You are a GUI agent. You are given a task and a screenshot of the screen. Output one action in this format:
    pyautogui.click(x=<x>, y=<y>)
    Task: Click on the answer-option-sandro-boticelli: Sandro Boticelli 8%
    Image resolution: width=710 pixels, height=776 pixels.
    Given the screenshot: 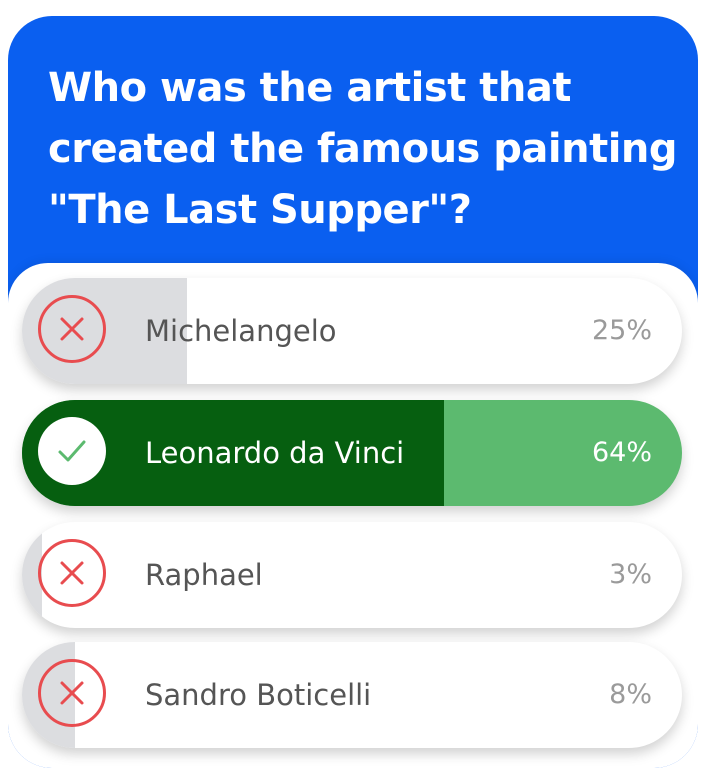 What is the action you would take?
    pyautogui.click(x=352, y=695)
    